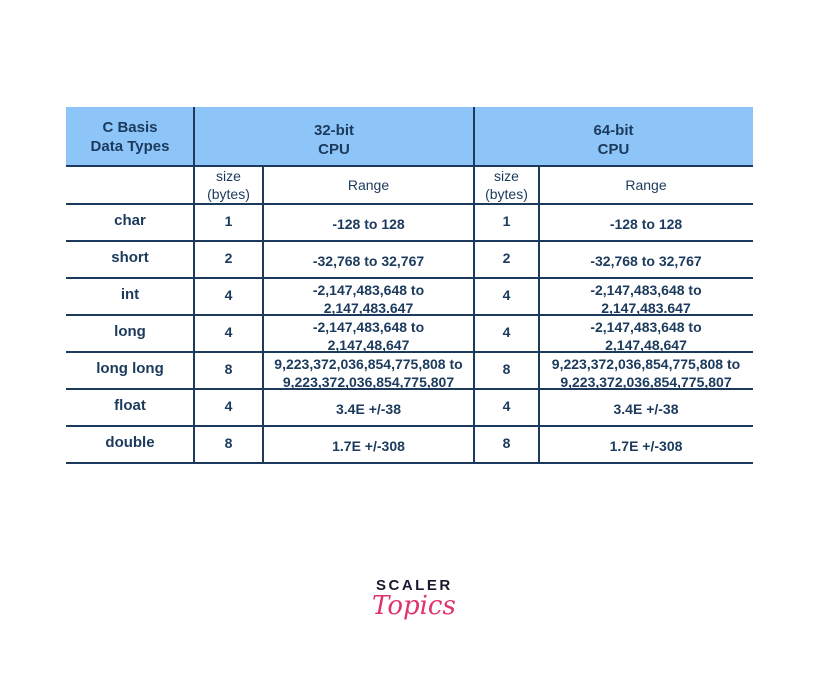  I want to click on cell-type: char, so click(130, 220).